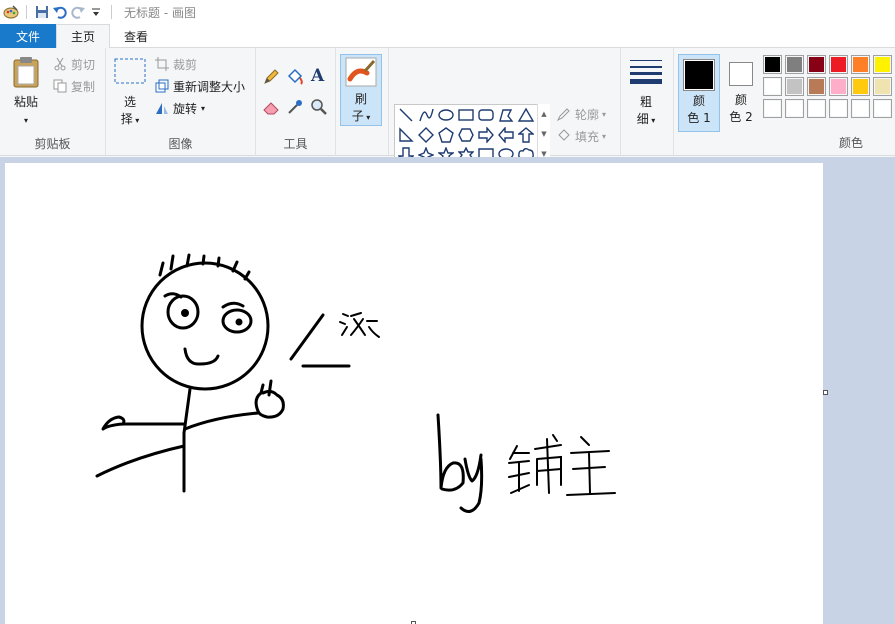  I want to click on size-label-top: 粗, so click(645, 102).